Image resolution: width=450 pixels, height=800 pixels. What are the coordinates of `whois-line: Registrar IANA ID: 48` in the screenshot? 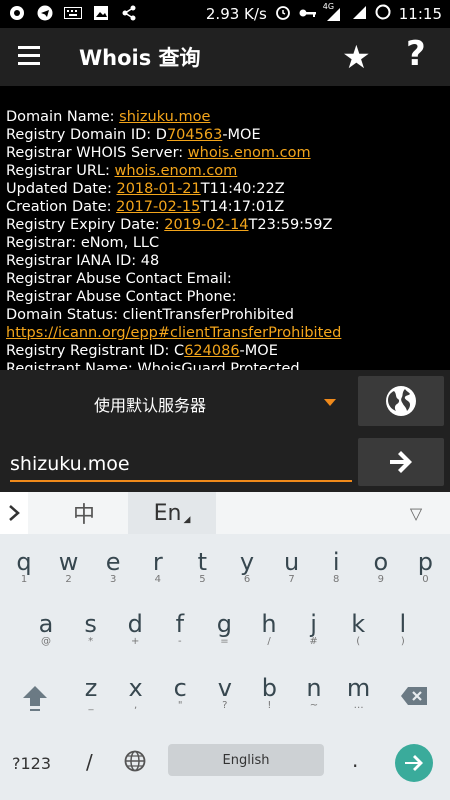 It's located at (173, 261).